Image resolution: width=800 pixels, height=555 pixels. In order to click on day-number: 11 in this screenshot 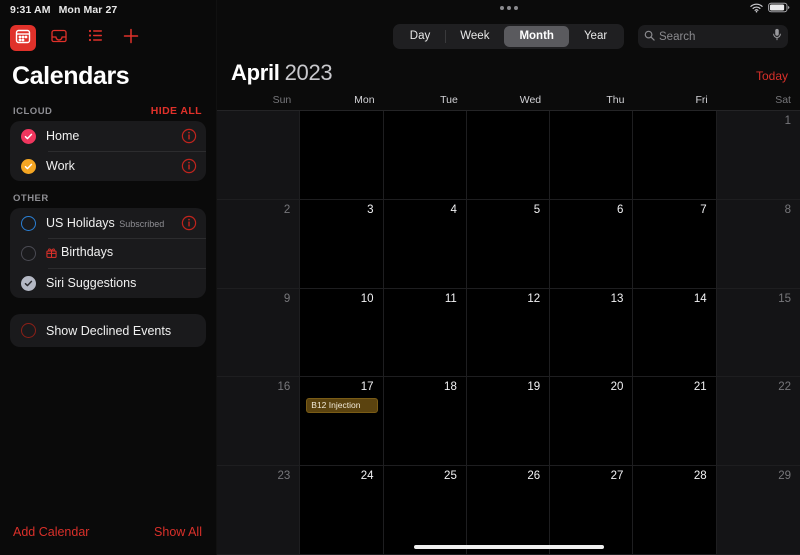, I will do `click(450, 298)`.